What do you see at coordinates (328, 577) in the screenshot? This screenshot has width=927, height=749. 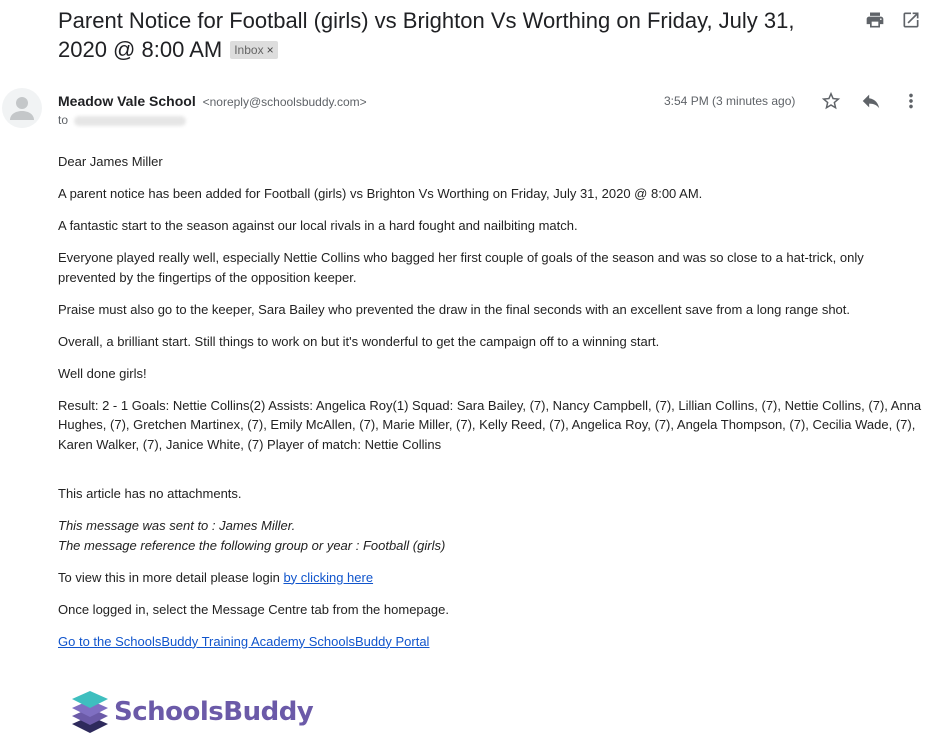 I see `login-link: by clicking here` at bounding box center [328, 577].